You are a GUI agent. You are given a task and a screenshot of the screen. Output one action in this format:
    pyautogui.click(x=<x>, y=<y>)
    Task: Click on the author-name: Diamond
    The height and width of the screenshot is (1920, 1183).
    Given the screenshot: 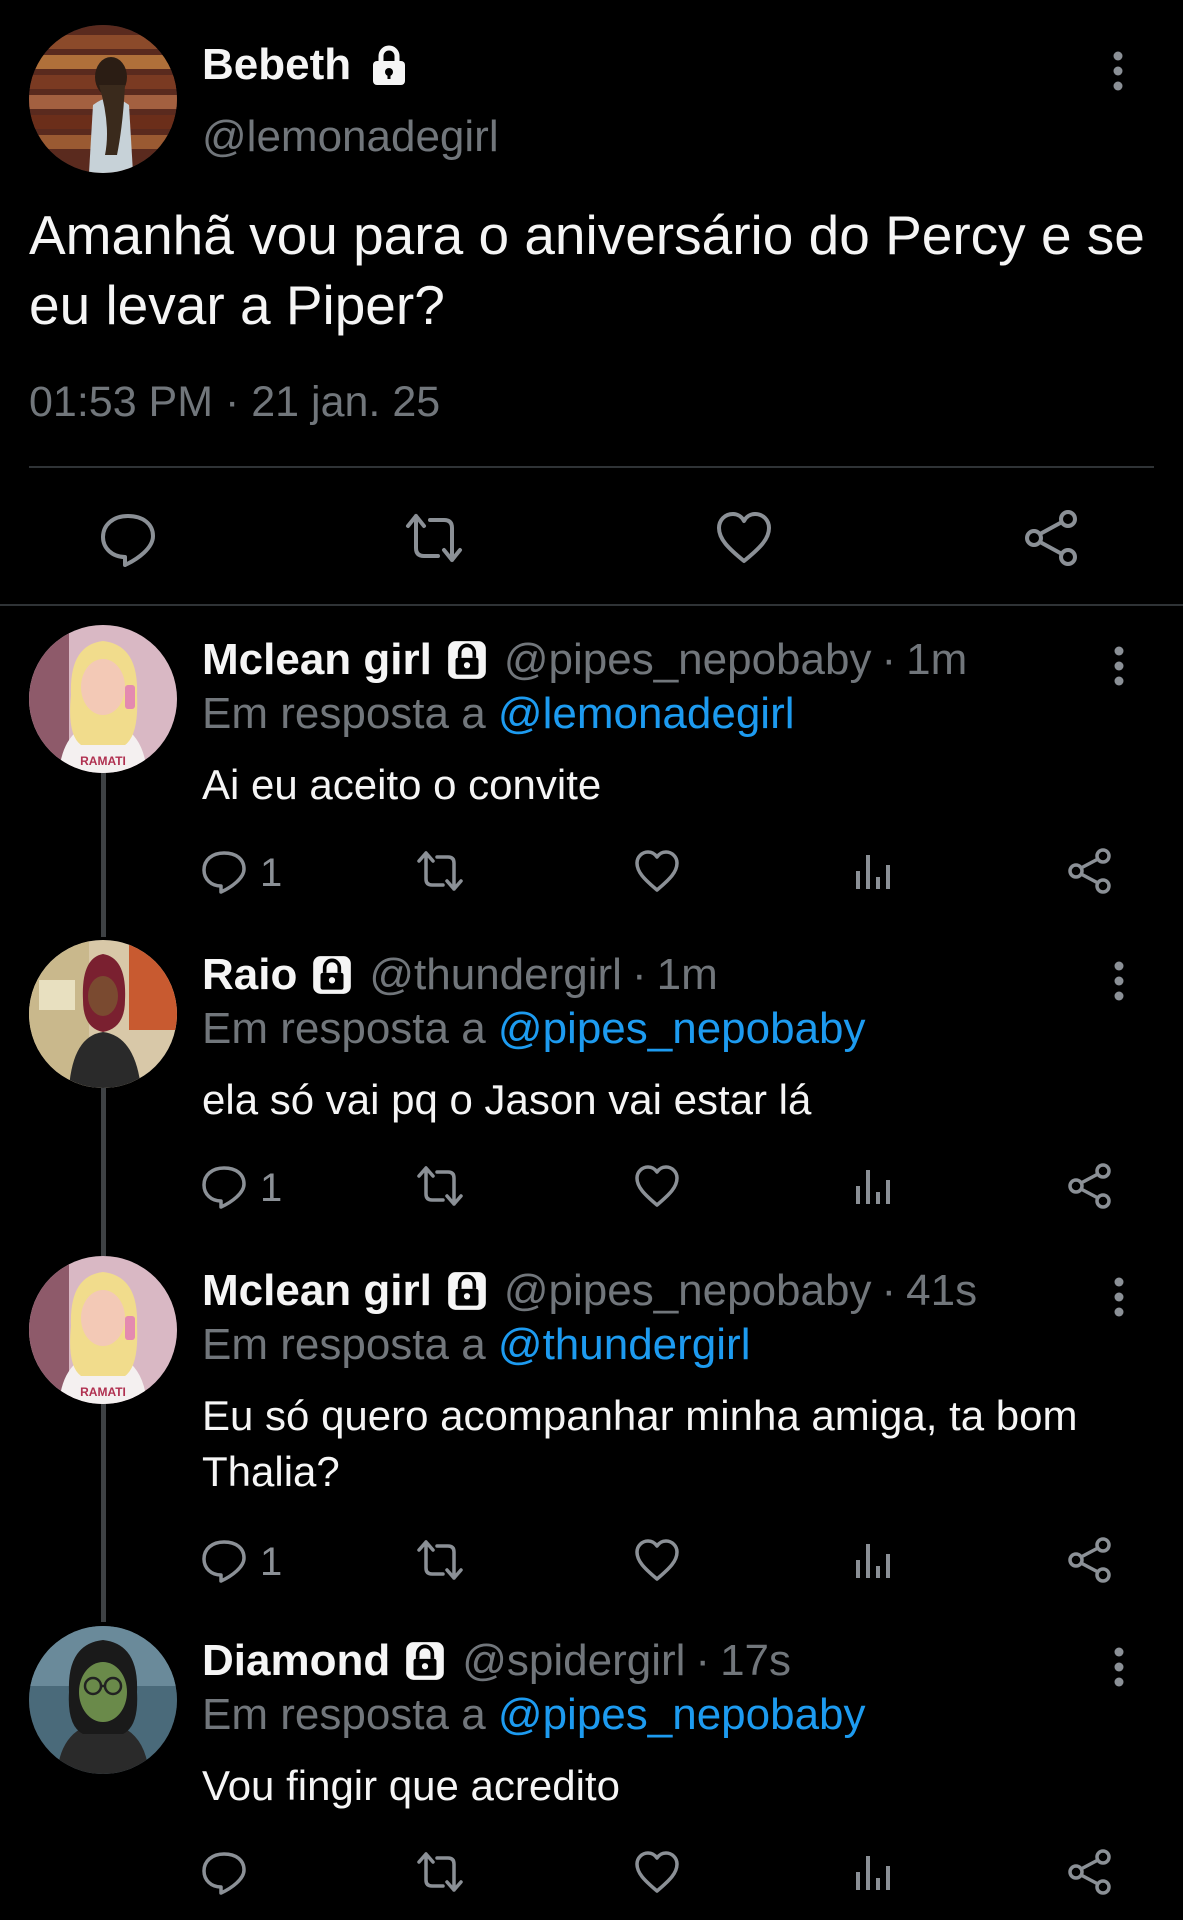 What is the action you would take?
    pyautogui.click(x=296, y=1661)
    